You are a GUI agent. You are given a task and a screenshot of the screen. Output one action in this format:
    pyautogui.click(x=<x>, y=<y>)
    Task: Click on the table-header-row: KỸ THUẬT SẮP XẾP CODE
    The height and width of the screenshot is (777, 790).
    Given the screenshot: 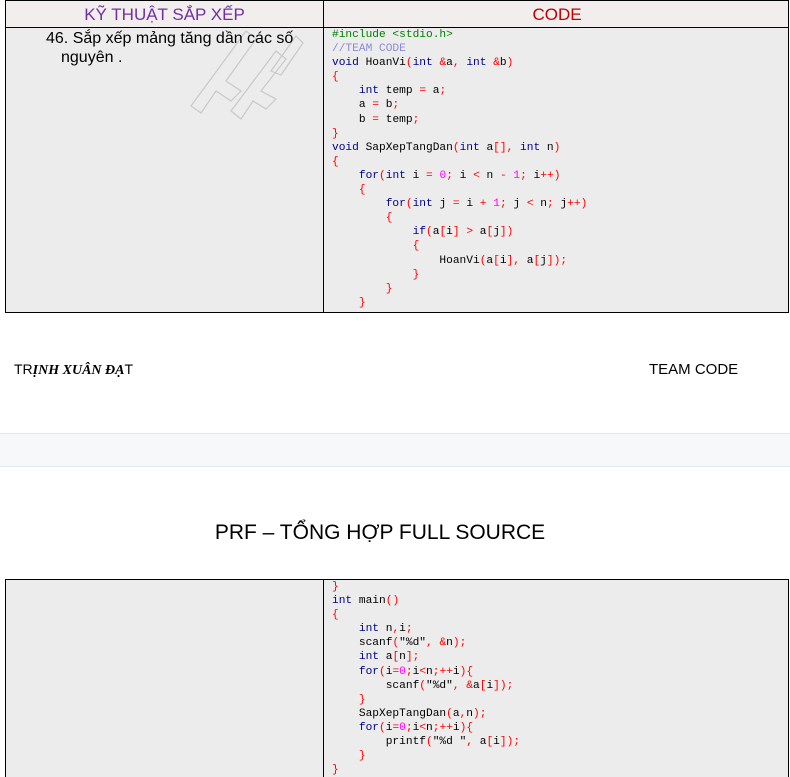 What is the action you would take?
    pyautogui.click(x=397, y=14)
    